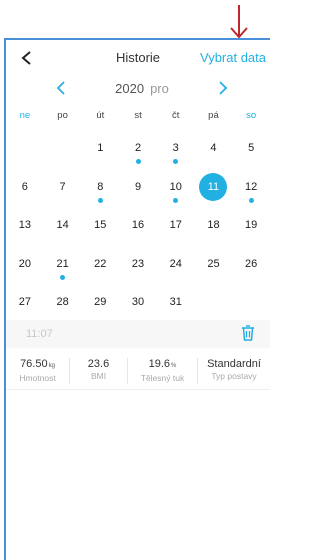 This screenshot has height=560, width=320. Describe the element at coordinates (248, 333) in the screenshot. I see `trash-icon` at that location.